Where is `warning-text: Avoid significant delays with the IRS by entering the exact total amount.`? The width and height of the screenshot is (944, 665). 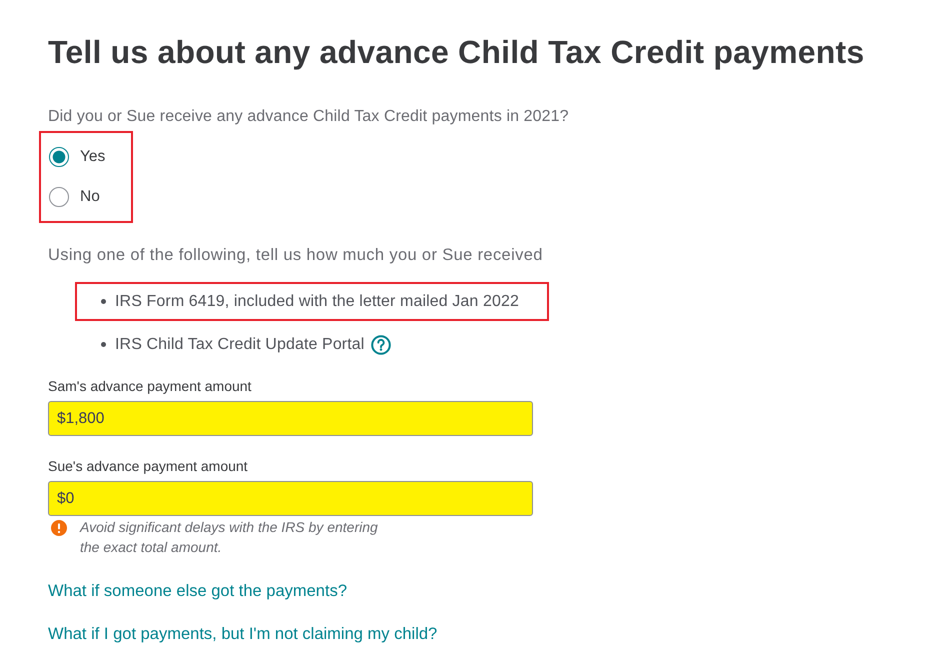 warning-text: Avoid significant delays with the IRS by entering the exact total amount. is located at coordinates (229, 537).